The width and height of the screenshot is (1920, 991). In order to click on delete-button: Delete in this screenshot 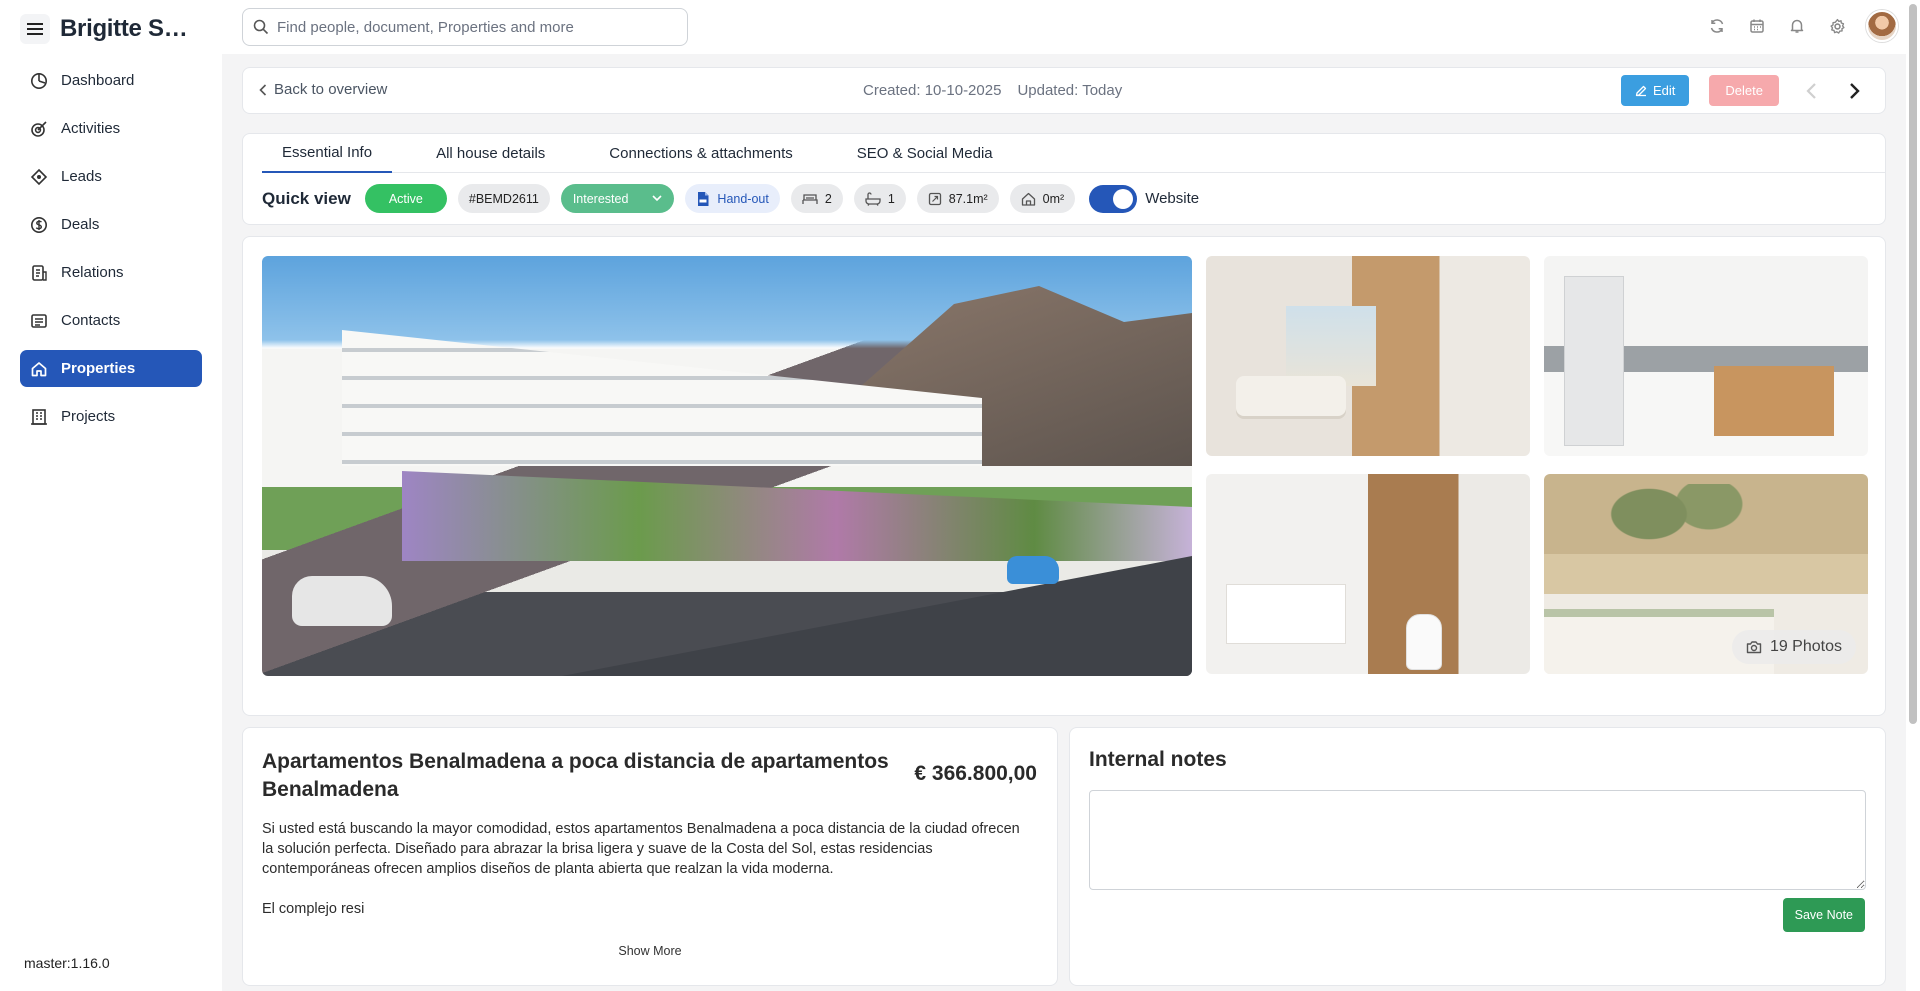, I will do `click(1744, 90)`.